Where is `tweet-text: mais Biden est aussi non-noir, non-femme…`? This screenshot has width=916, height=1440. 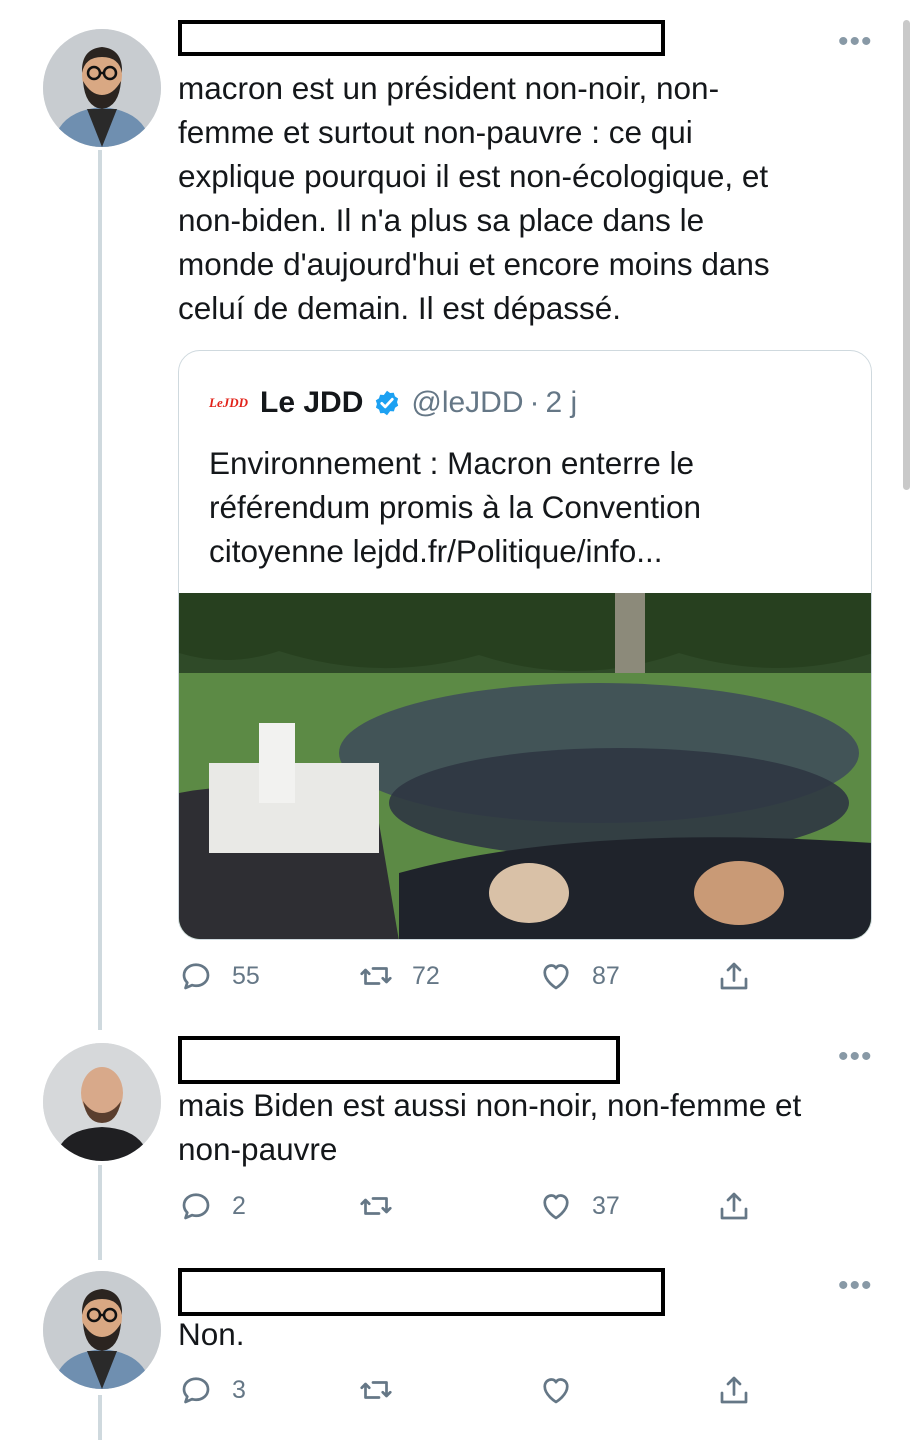
tweet-text: mais Biden est aussi non-noir, non-femme… is located at coordinates (490, 1127).